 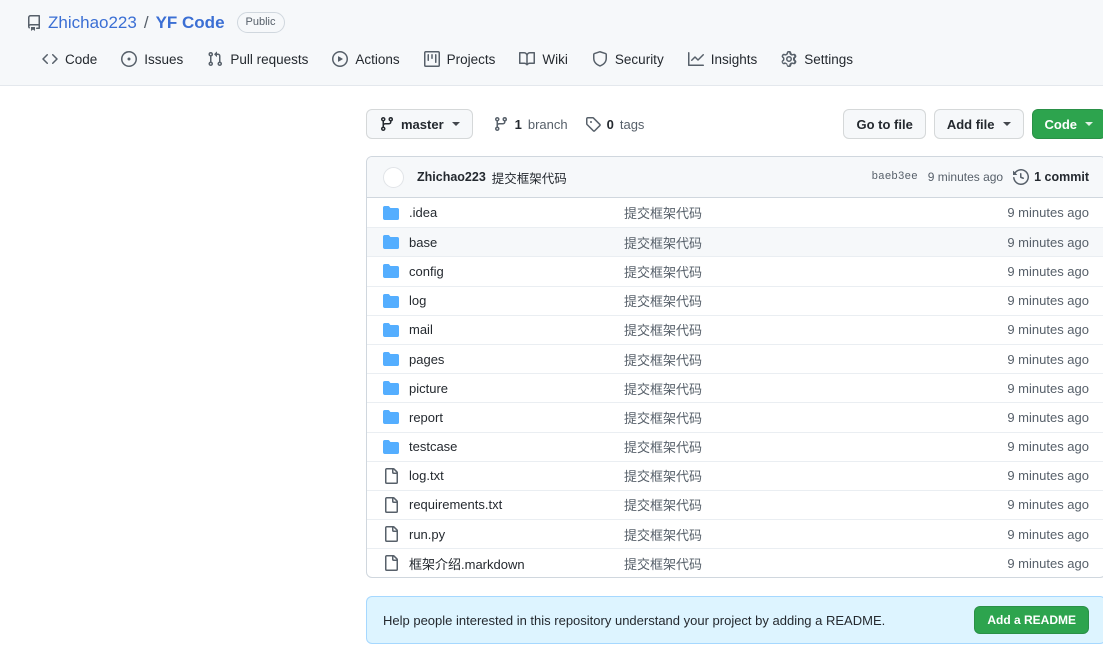 What do you see at coordinates (1006, 124) in the screenshot?
I see `chevron-down-icon` at bounding box center [1006, 124].